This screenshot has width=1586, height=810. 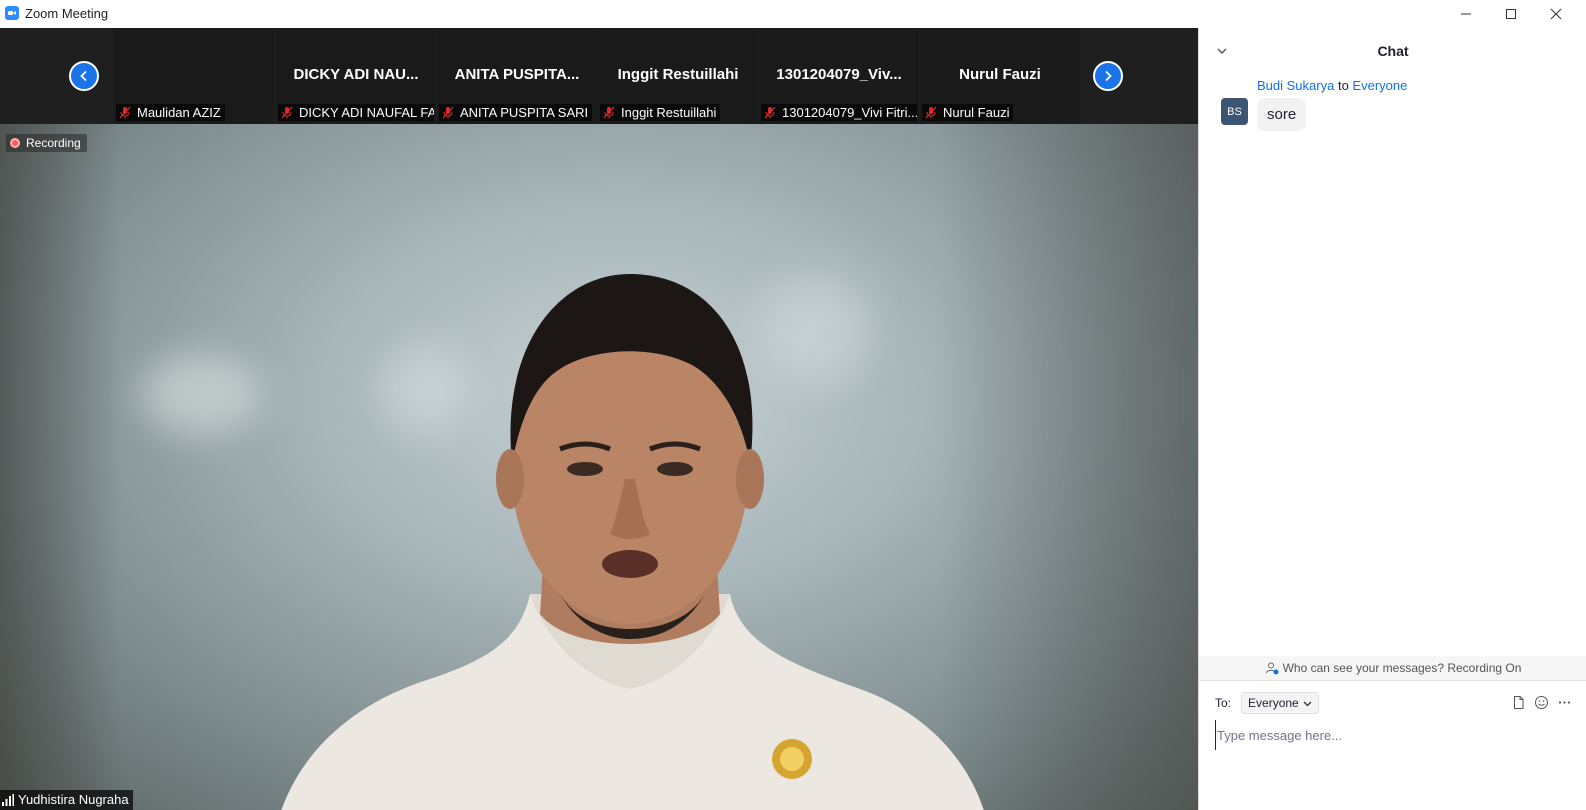 What do you see at coordinates (12, 13) in the screenshot?
I see `zoom-camera-icon` at bounding box center [12, 13].